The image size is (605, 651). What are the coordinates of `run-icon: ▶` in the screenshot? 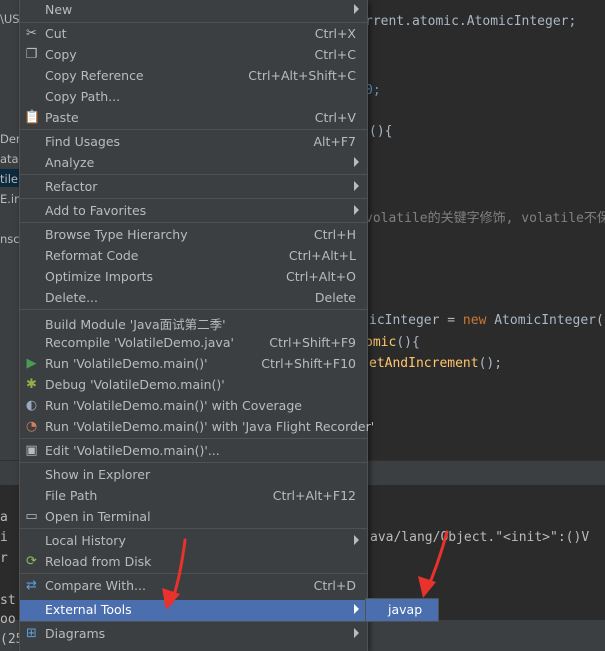 It's located at (31, 363).